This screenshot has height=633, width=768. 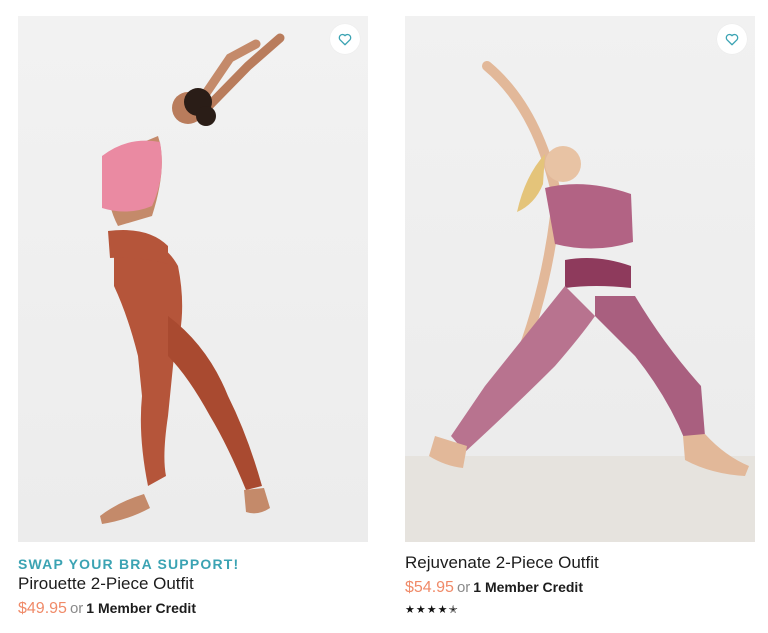 I want to click on price: $49.95, so click(x=42, y=608).